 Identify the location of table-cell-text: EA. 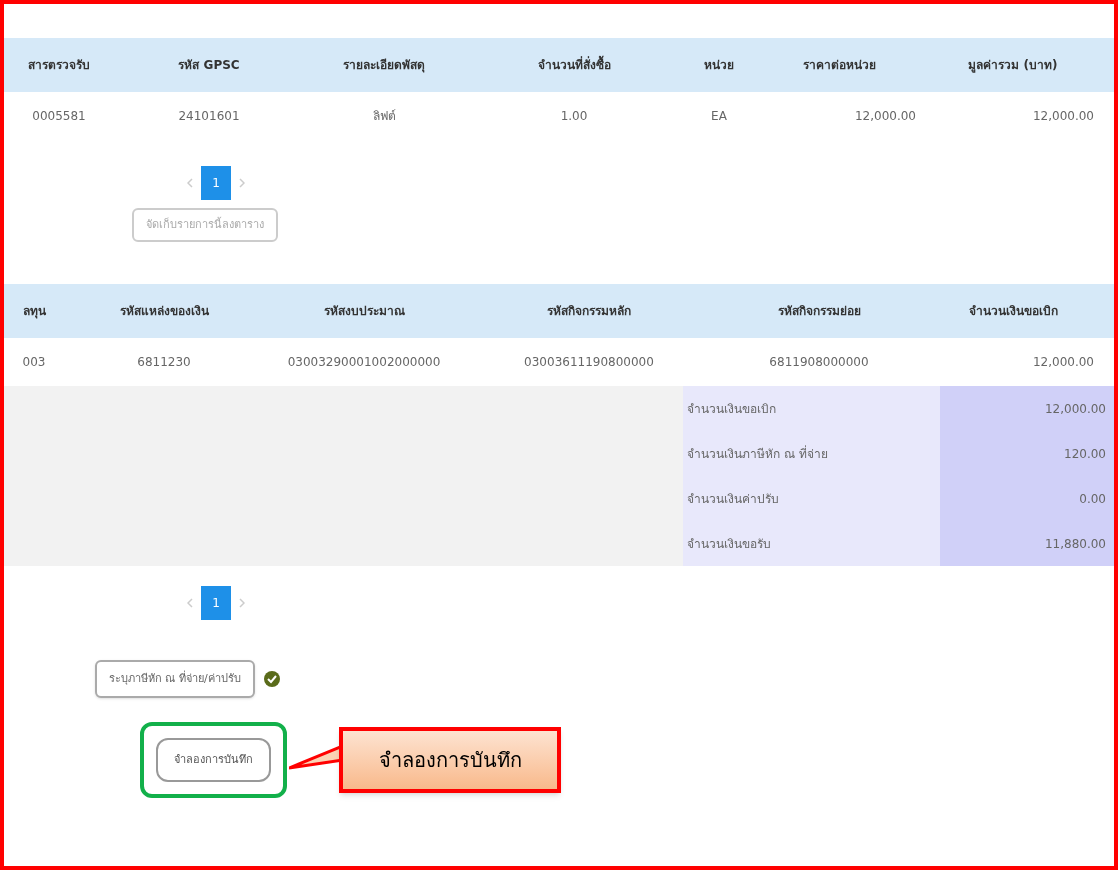
(719, 116).